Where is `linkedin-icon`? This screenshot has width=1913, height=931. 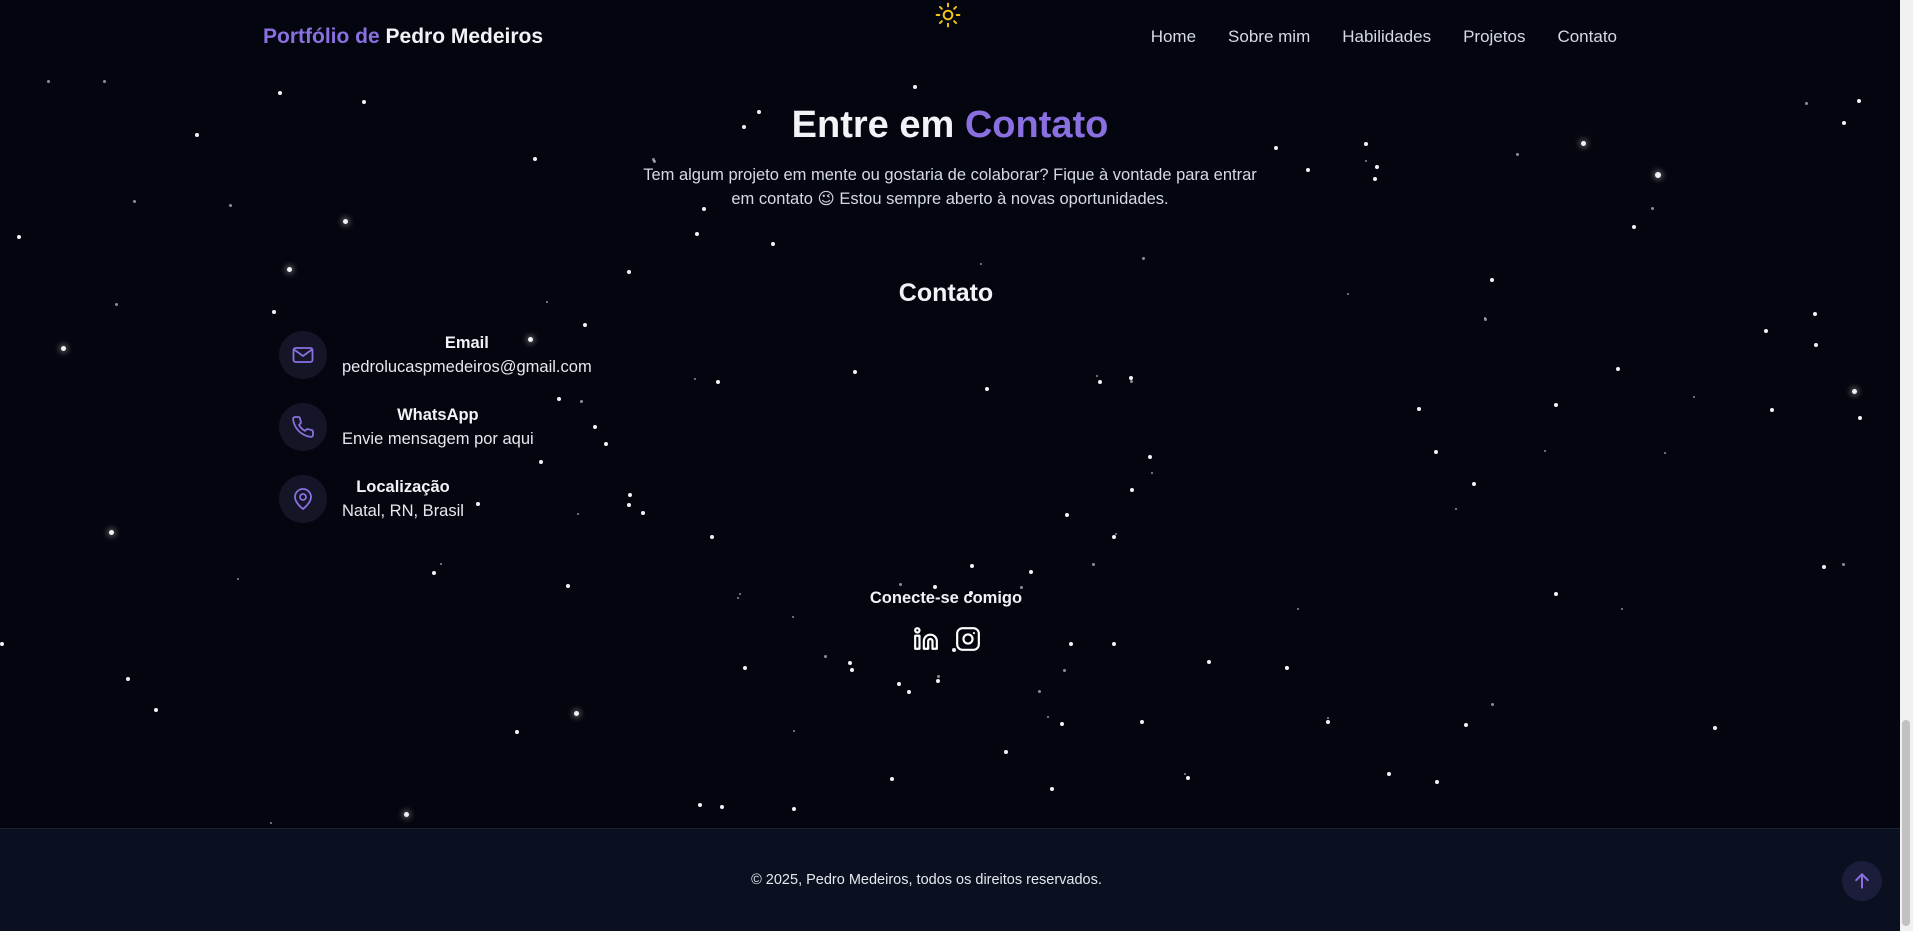 linkedin-icon is located at coordinates (926, 639).